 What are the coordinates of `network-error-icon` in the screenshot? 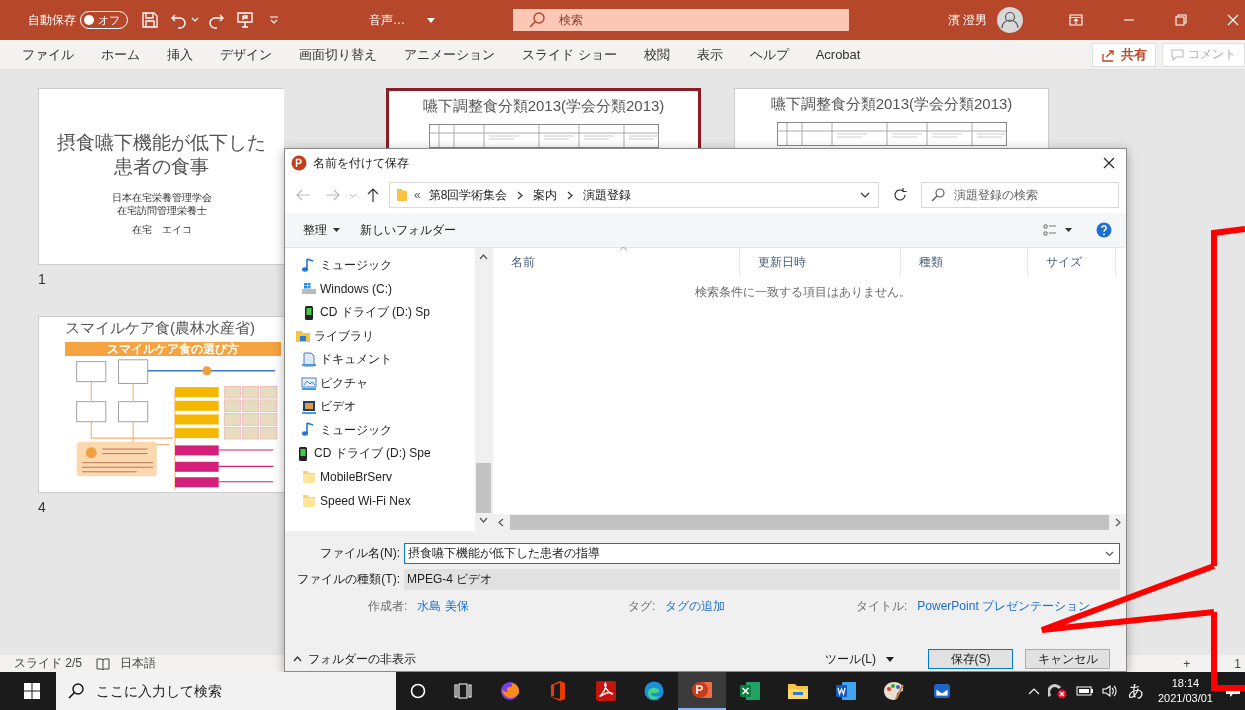 It's located at (1057, 691).